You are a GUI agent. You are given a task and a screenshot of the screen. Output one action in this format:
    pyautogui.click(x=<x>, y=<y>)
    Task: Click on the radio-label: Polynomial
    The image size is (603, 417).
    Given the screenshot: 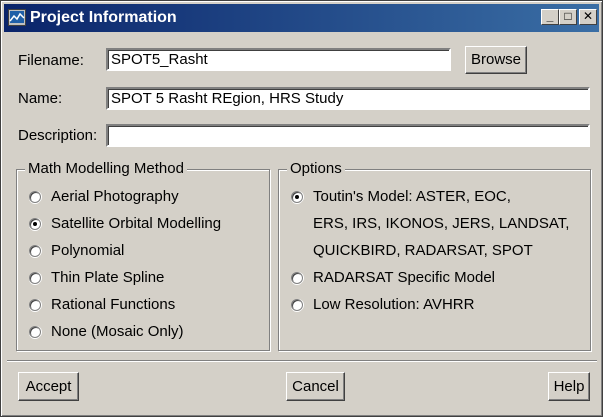 What is the action you would take?
    pyautogui.click(x=88, y=250)
    